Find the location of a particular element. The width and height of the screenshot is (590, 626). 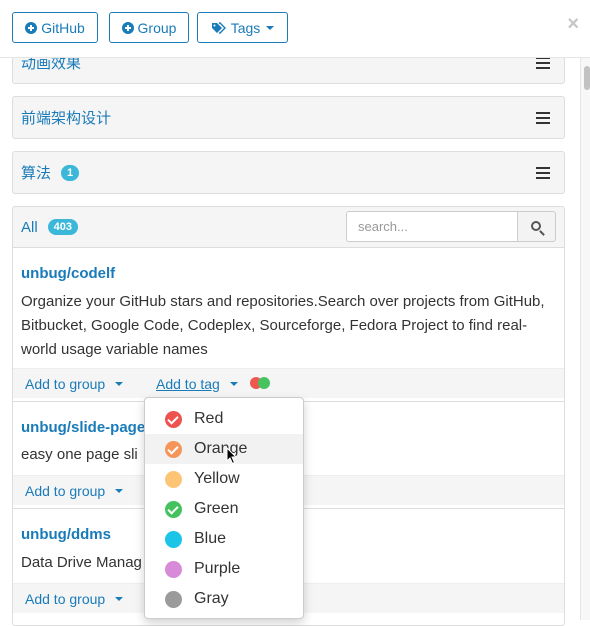

tag-option-gray: Gray is located at coordinates (224, 599).